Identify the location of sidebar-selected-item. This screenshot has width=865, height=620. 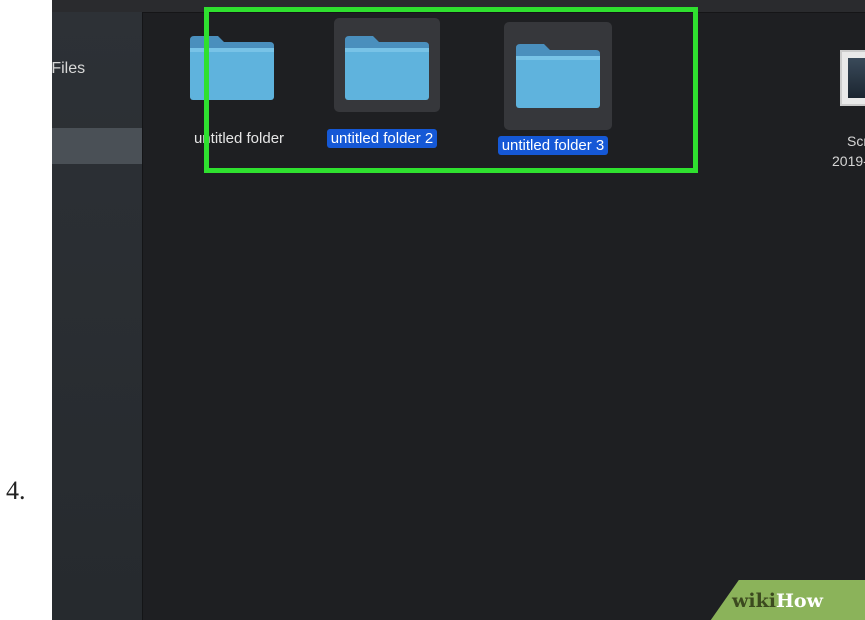
(97, 146).